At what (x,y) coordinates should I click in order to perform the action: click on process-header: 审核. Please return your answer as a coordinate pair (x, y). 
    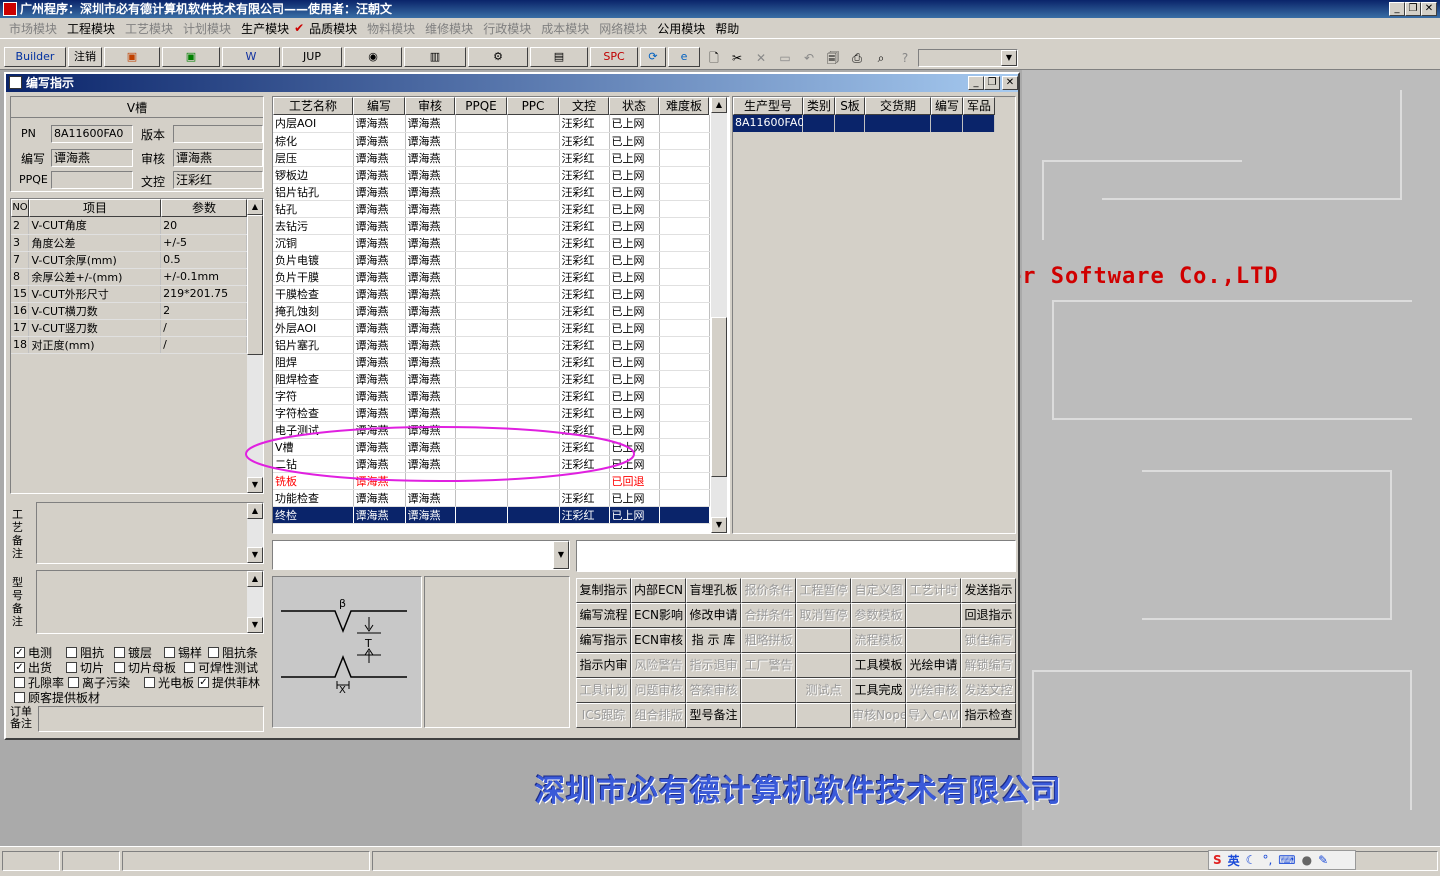
    Looking at the image, I should click on (430, 106).